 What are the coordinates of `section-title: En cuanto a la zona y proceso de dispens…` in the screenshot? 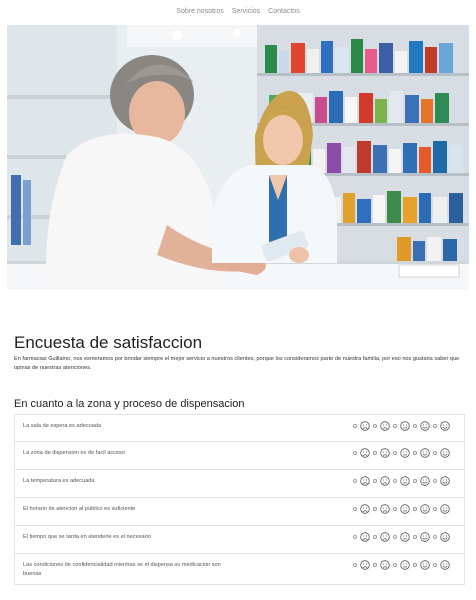 It's located at (129, 404).